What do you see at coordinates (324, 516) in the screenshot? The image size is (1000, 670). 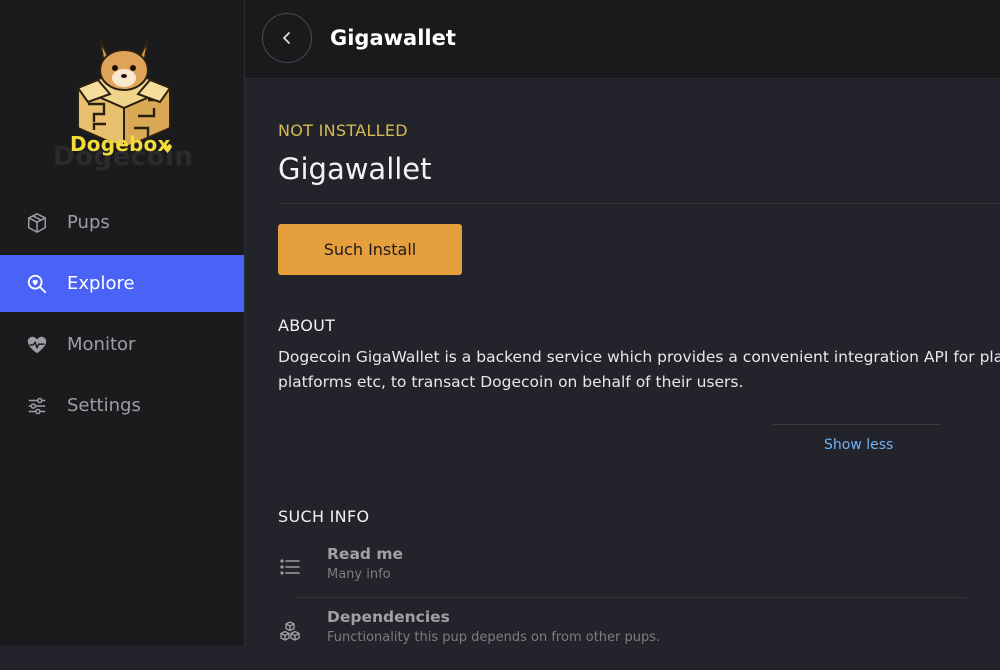 I see `info-heading: SUCH INFO` at bounding box center [324, 516].